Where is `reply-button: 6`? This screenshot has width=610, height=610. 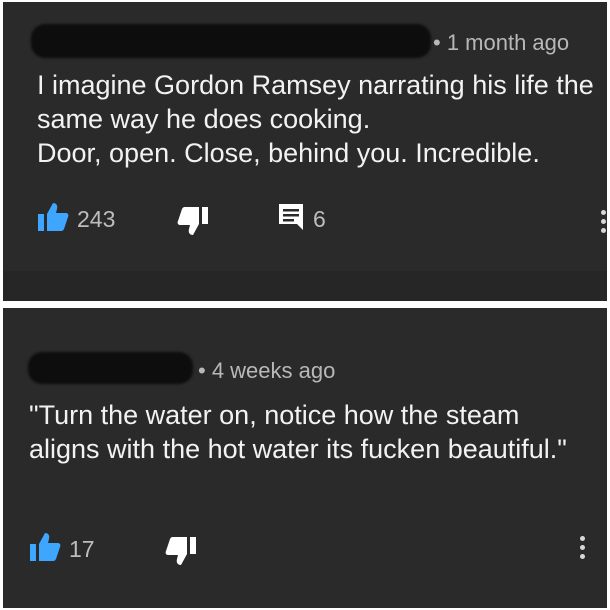 reply-button: 6 is located at coordinates (301, 219).